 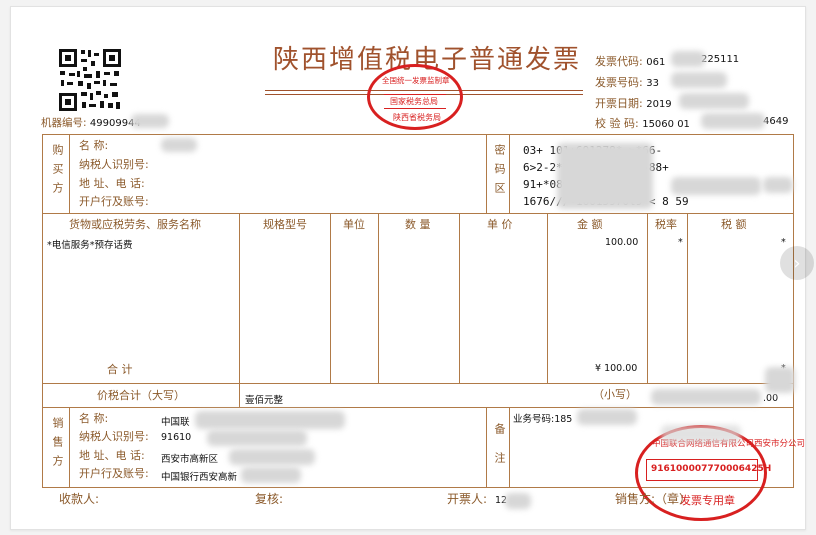 What do you see at coordinates (112, 455) in the screenshot?
I see `seller-address-label: 地 址、电 话:` at bounding box center [112, 455].